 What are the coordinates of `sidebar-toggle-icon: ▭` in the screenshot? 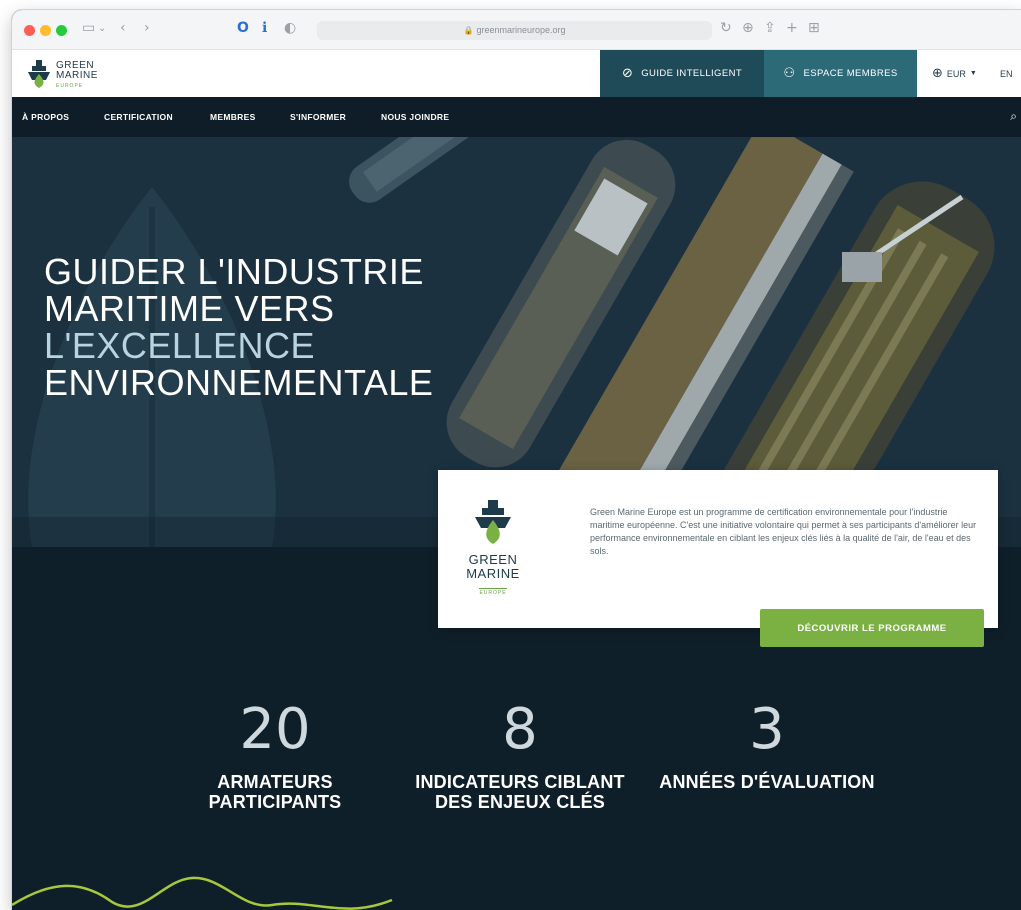 It's located at (88, 28).